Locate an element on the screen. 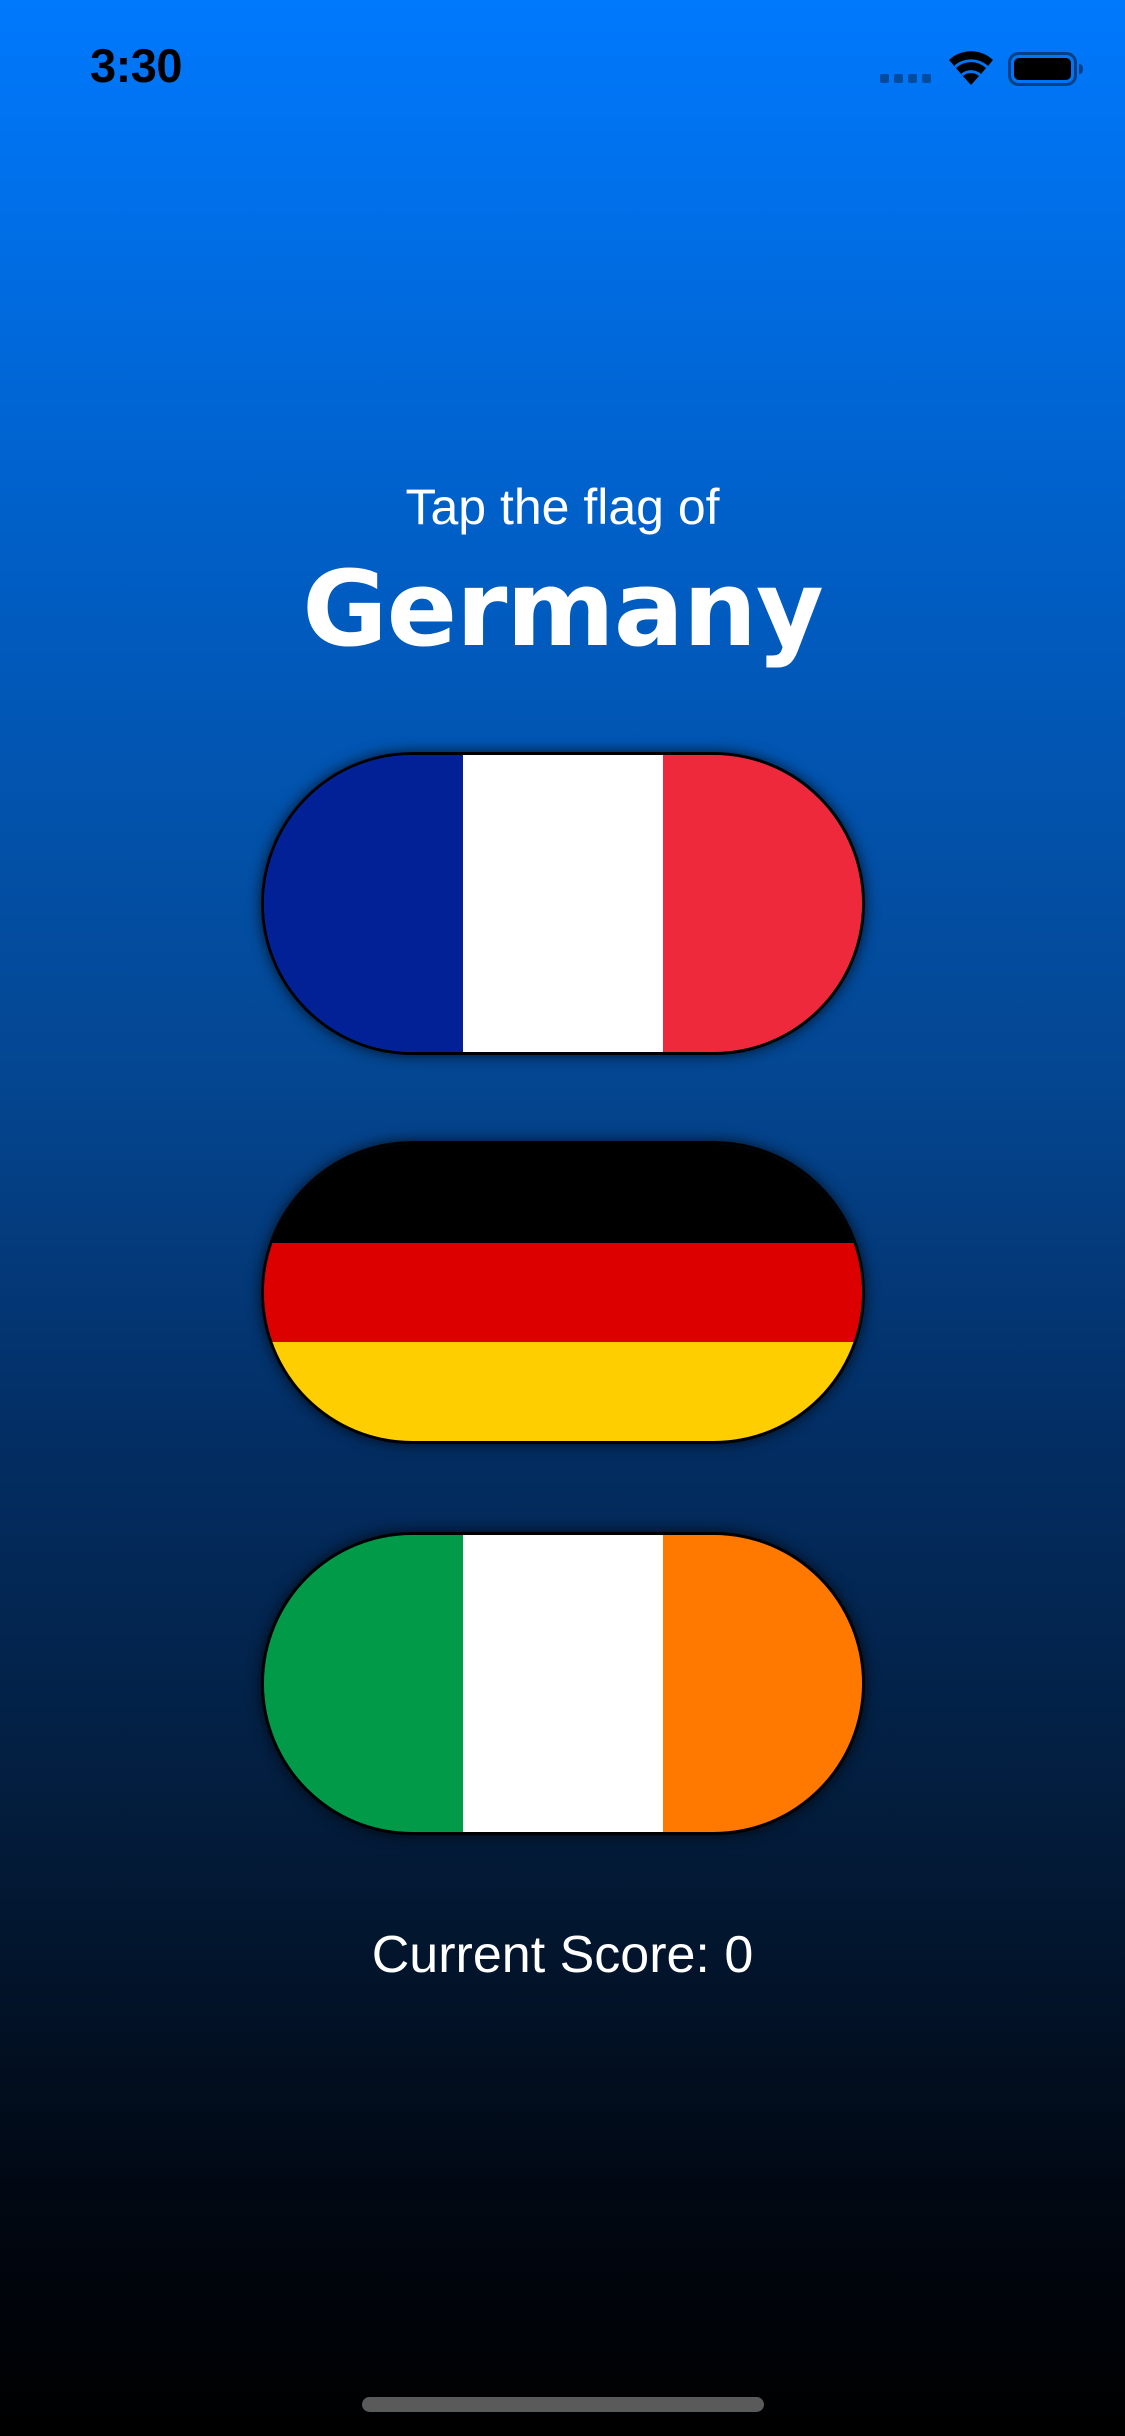 The width and height of the screenshot is (1125, 2436). cellular-signal-icon is located at coordinates (907, 79).